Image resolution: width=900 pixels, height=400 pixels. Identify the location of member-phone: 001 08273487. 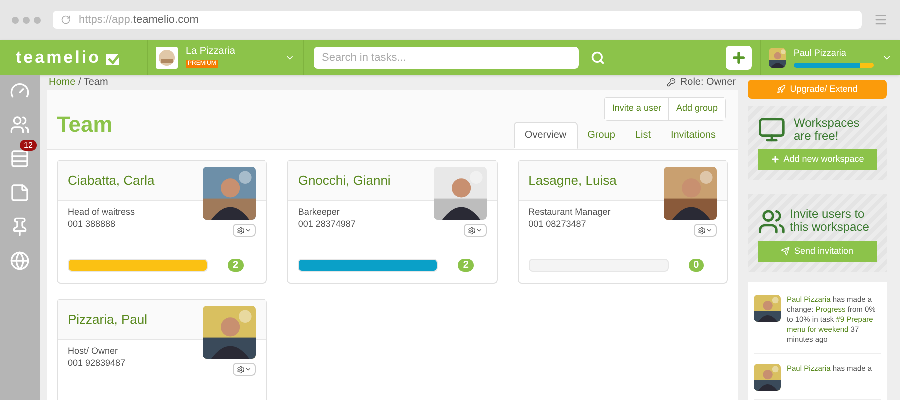
(558, 224).